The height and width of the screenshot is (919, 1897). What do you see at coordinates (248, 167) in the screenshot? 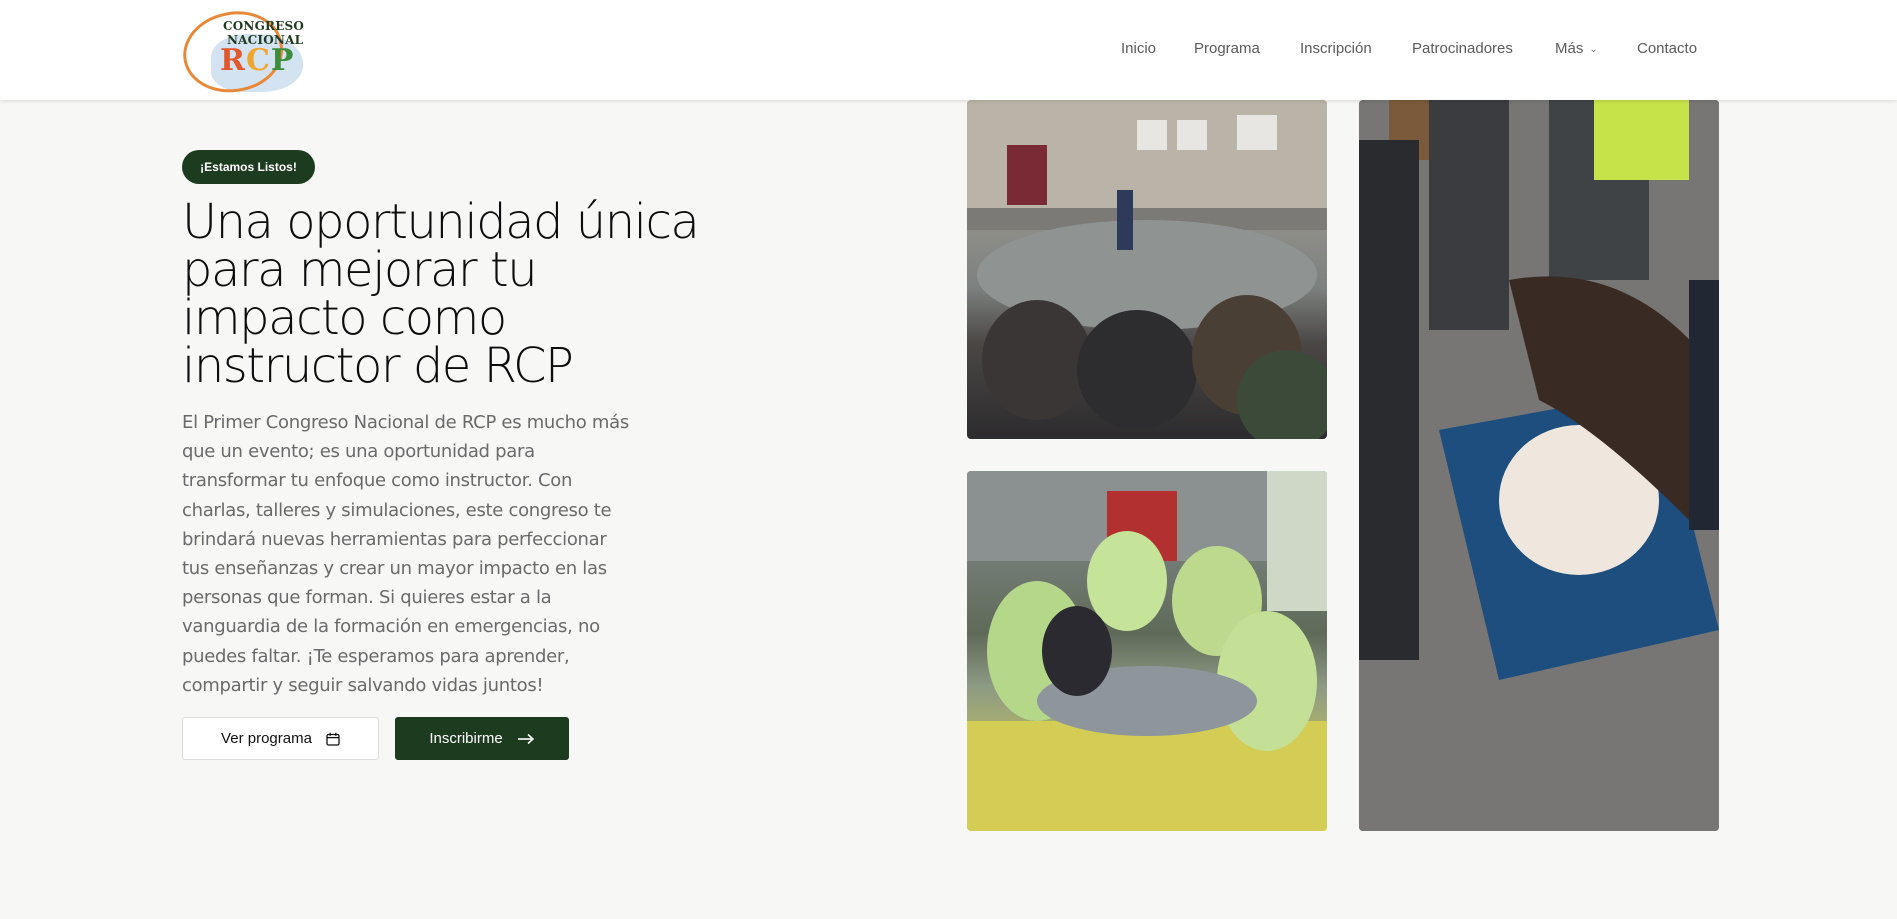
I see `status-badge: ¡Estamos Listos!` at bounding box center [248, 167].